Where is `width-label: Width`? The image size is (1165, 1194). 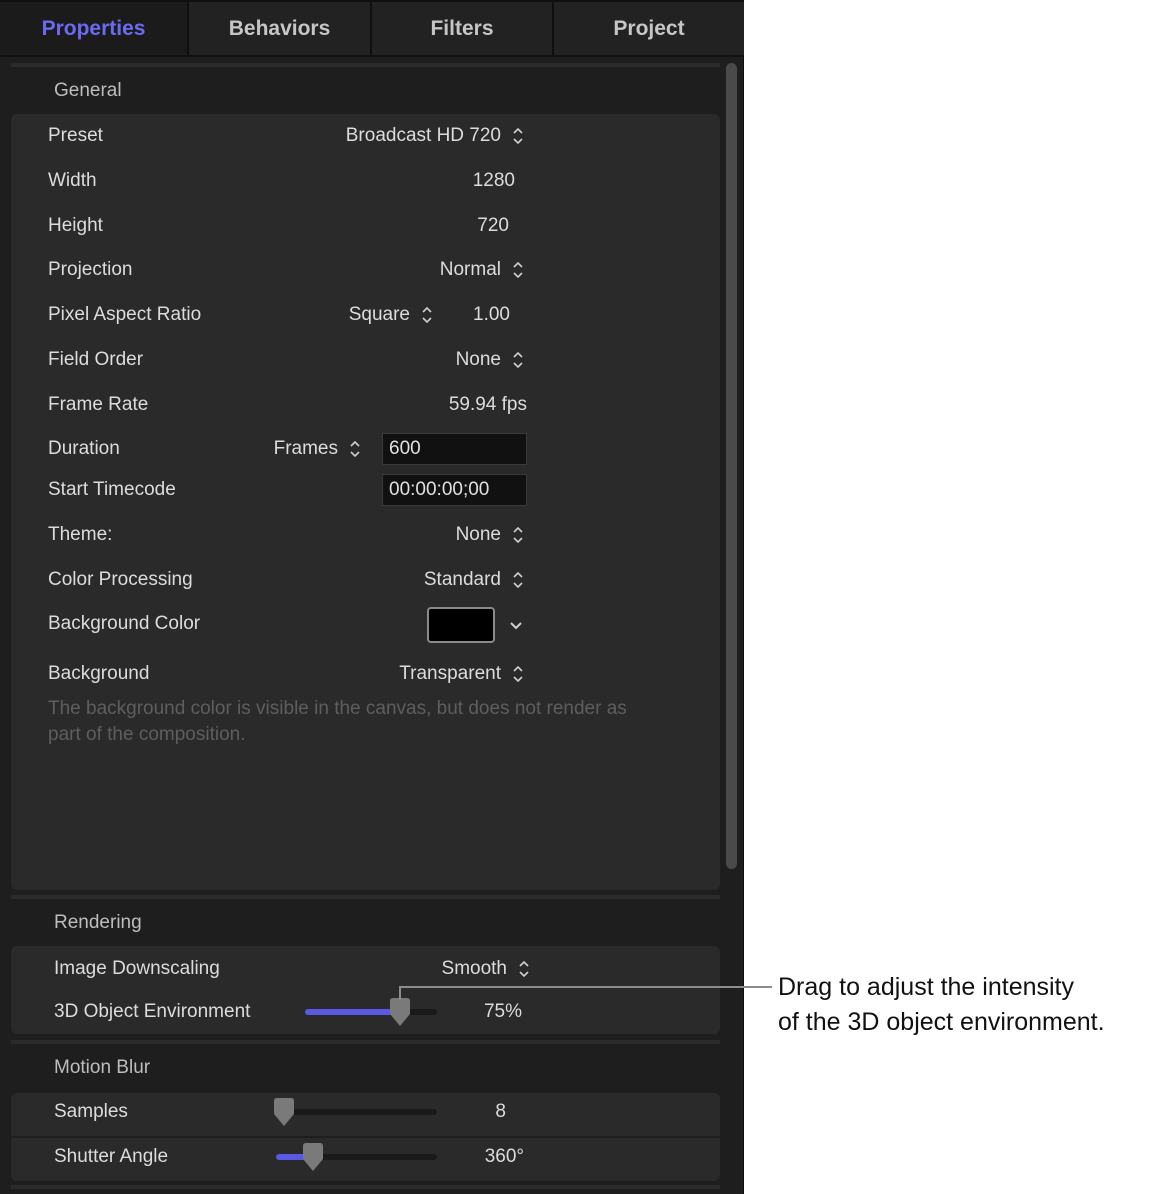
width-label: Width is located at coordinates (72, 180).